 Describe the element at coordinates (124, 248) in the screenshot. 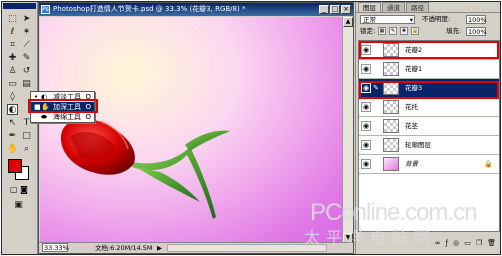

I see `document-size: 文档:6.20M/14.5M` at that location.